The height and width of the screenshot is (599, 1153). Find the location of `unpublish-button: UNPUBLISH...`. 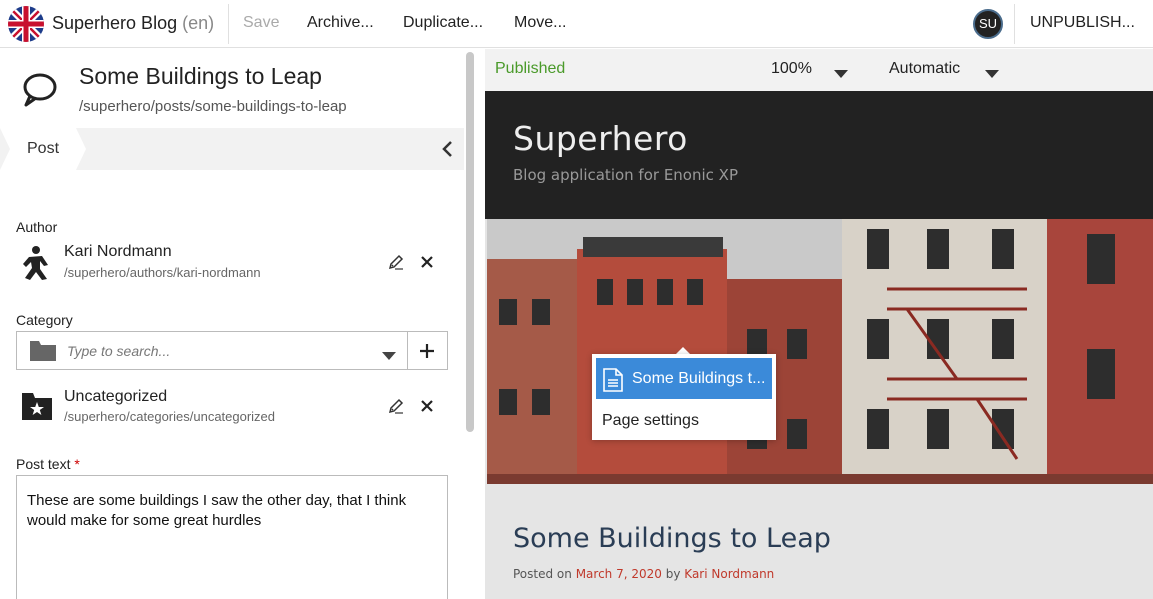

unpublish-button: UNPUBLISH... is located at coordinates (1082, 23).